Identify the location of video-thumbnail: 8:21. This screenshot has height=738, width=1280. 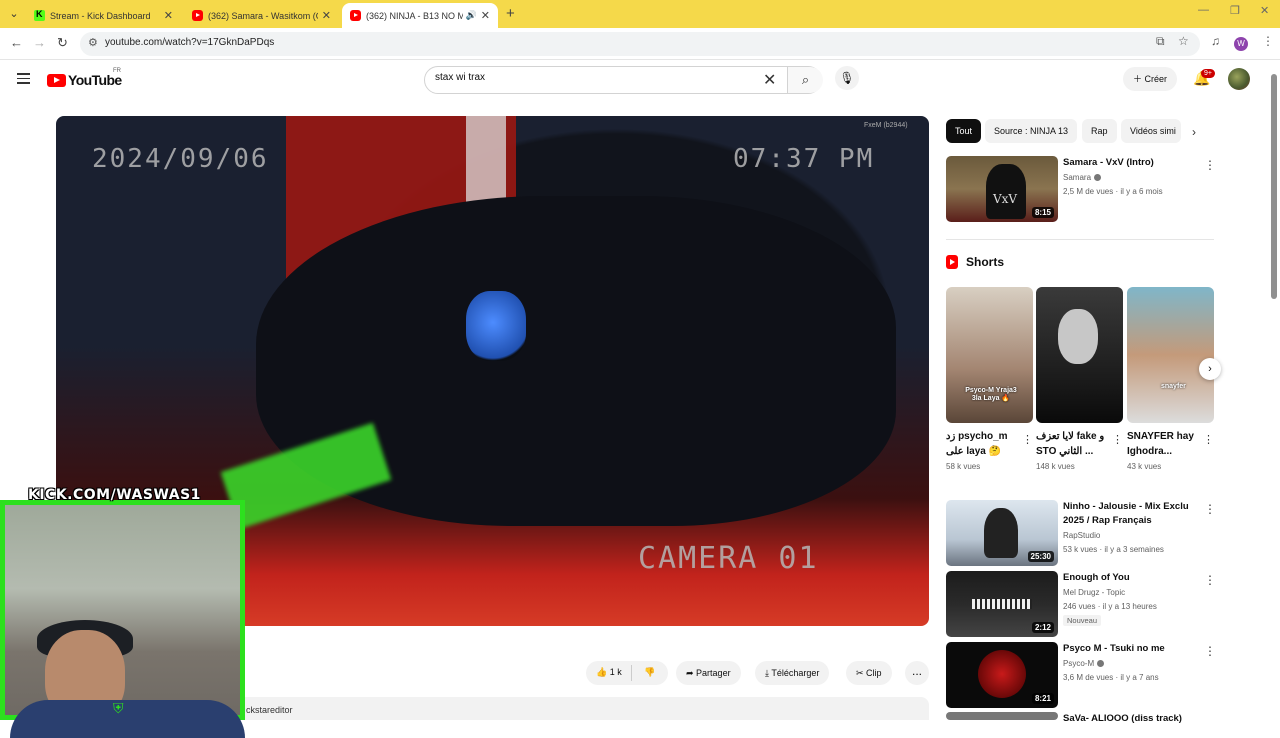
(1002, 675).